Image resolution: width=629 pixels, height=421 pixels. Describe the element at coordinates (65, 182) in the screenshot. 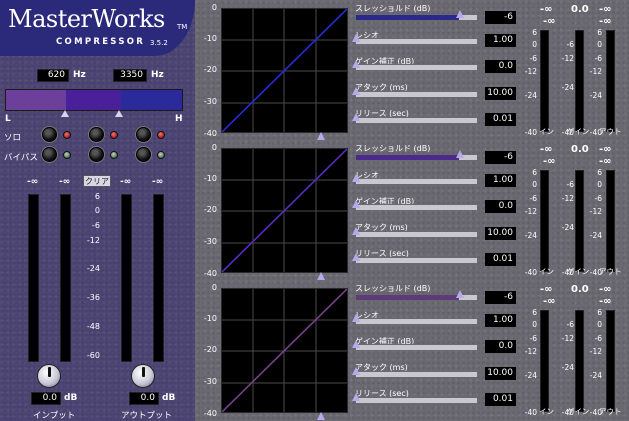

I see `input-peak-right: -∞` at that location.